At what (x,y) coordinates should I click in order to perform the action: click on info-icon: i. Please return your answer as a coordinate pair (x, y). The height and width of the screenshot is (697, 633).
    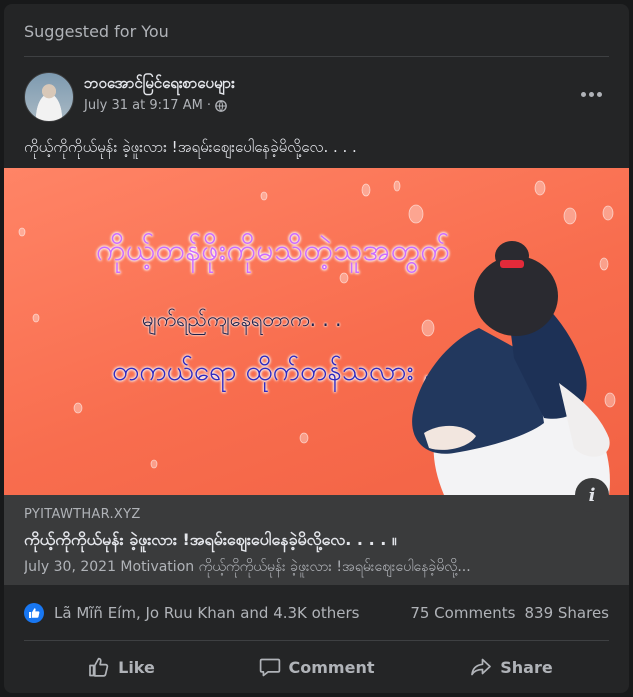
    Looking at the image, I should click on (592, 495).